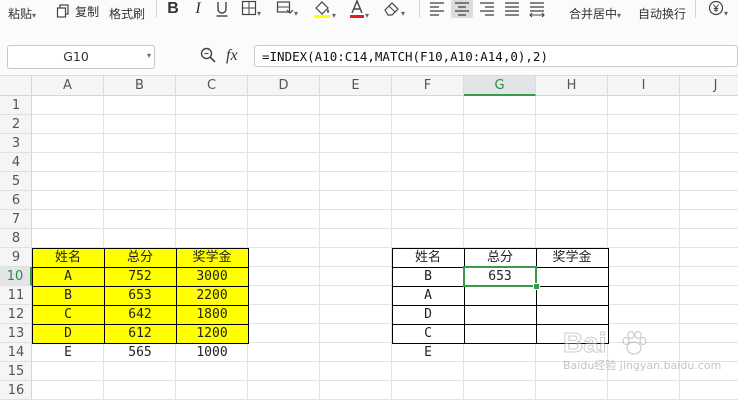 This screenshot has width=738, height=400. I want to click on watermark-text: Baidu经验 jingyan.baidu.com, so click(642, 365).